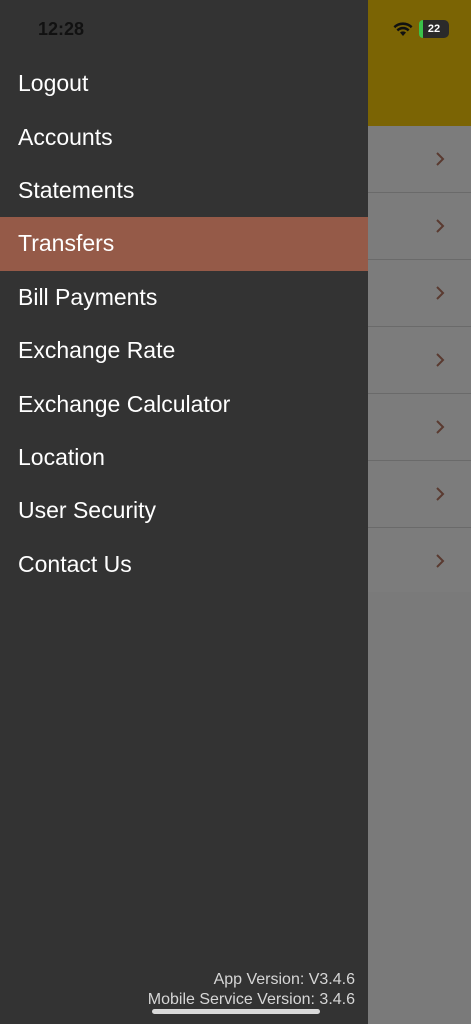  What do you see at coordinates (184, 403) in the screenshot?
I see `menu-item-exchange-calculator: Exchange Calculator` at bounding box center [184, 403].